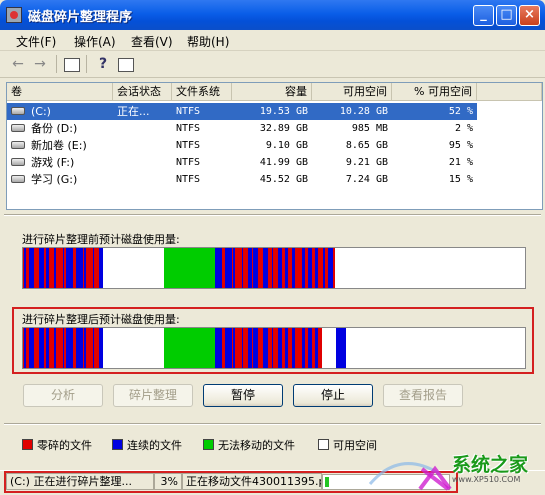  I want to click on legend-unmovable: 无法移动的文件, so click(249, 445).